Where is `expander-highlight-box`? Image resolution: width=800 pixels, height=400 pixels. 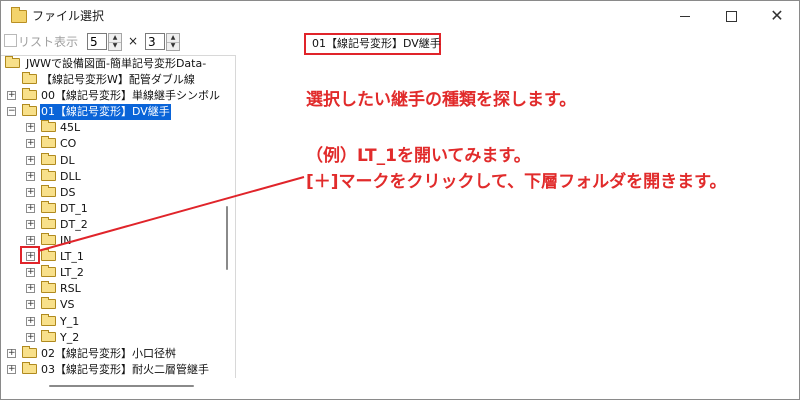 expander-highlight-box is located at coordinates (30, 255).